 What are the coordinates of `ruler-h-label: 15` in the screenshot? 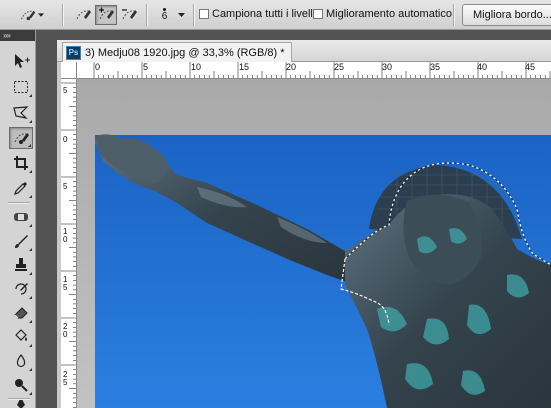 It's located at (244, 67).